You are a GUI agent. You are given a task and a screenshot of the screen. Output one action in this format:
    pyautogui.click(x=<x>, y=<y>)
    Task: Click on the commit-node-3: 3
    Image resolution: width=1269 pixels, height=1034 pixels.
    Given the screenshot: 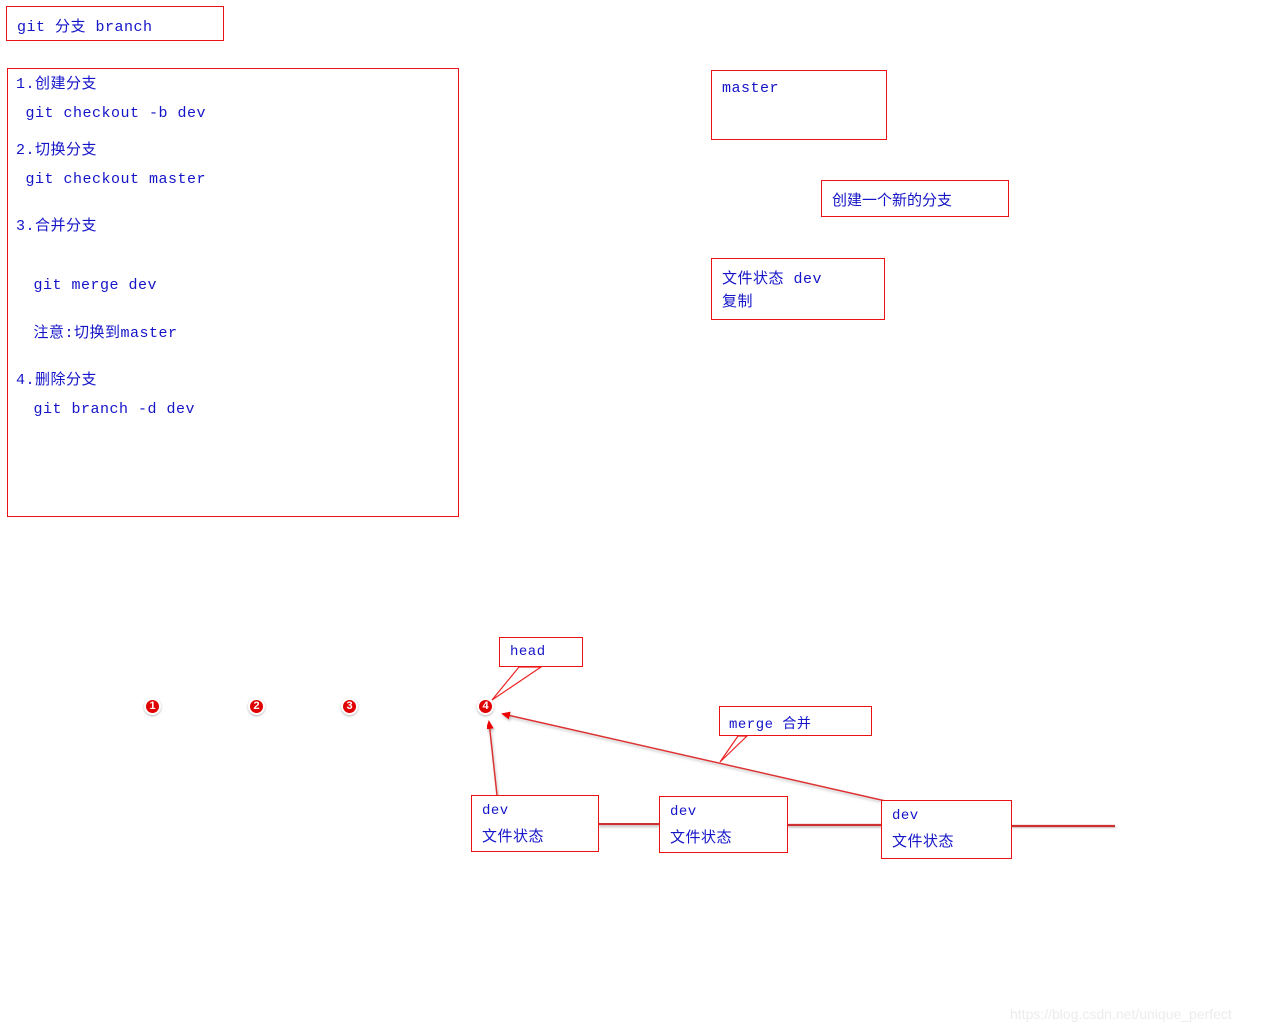 What is the action you would take?
    pyautogui.click(x=349, y=706)
    